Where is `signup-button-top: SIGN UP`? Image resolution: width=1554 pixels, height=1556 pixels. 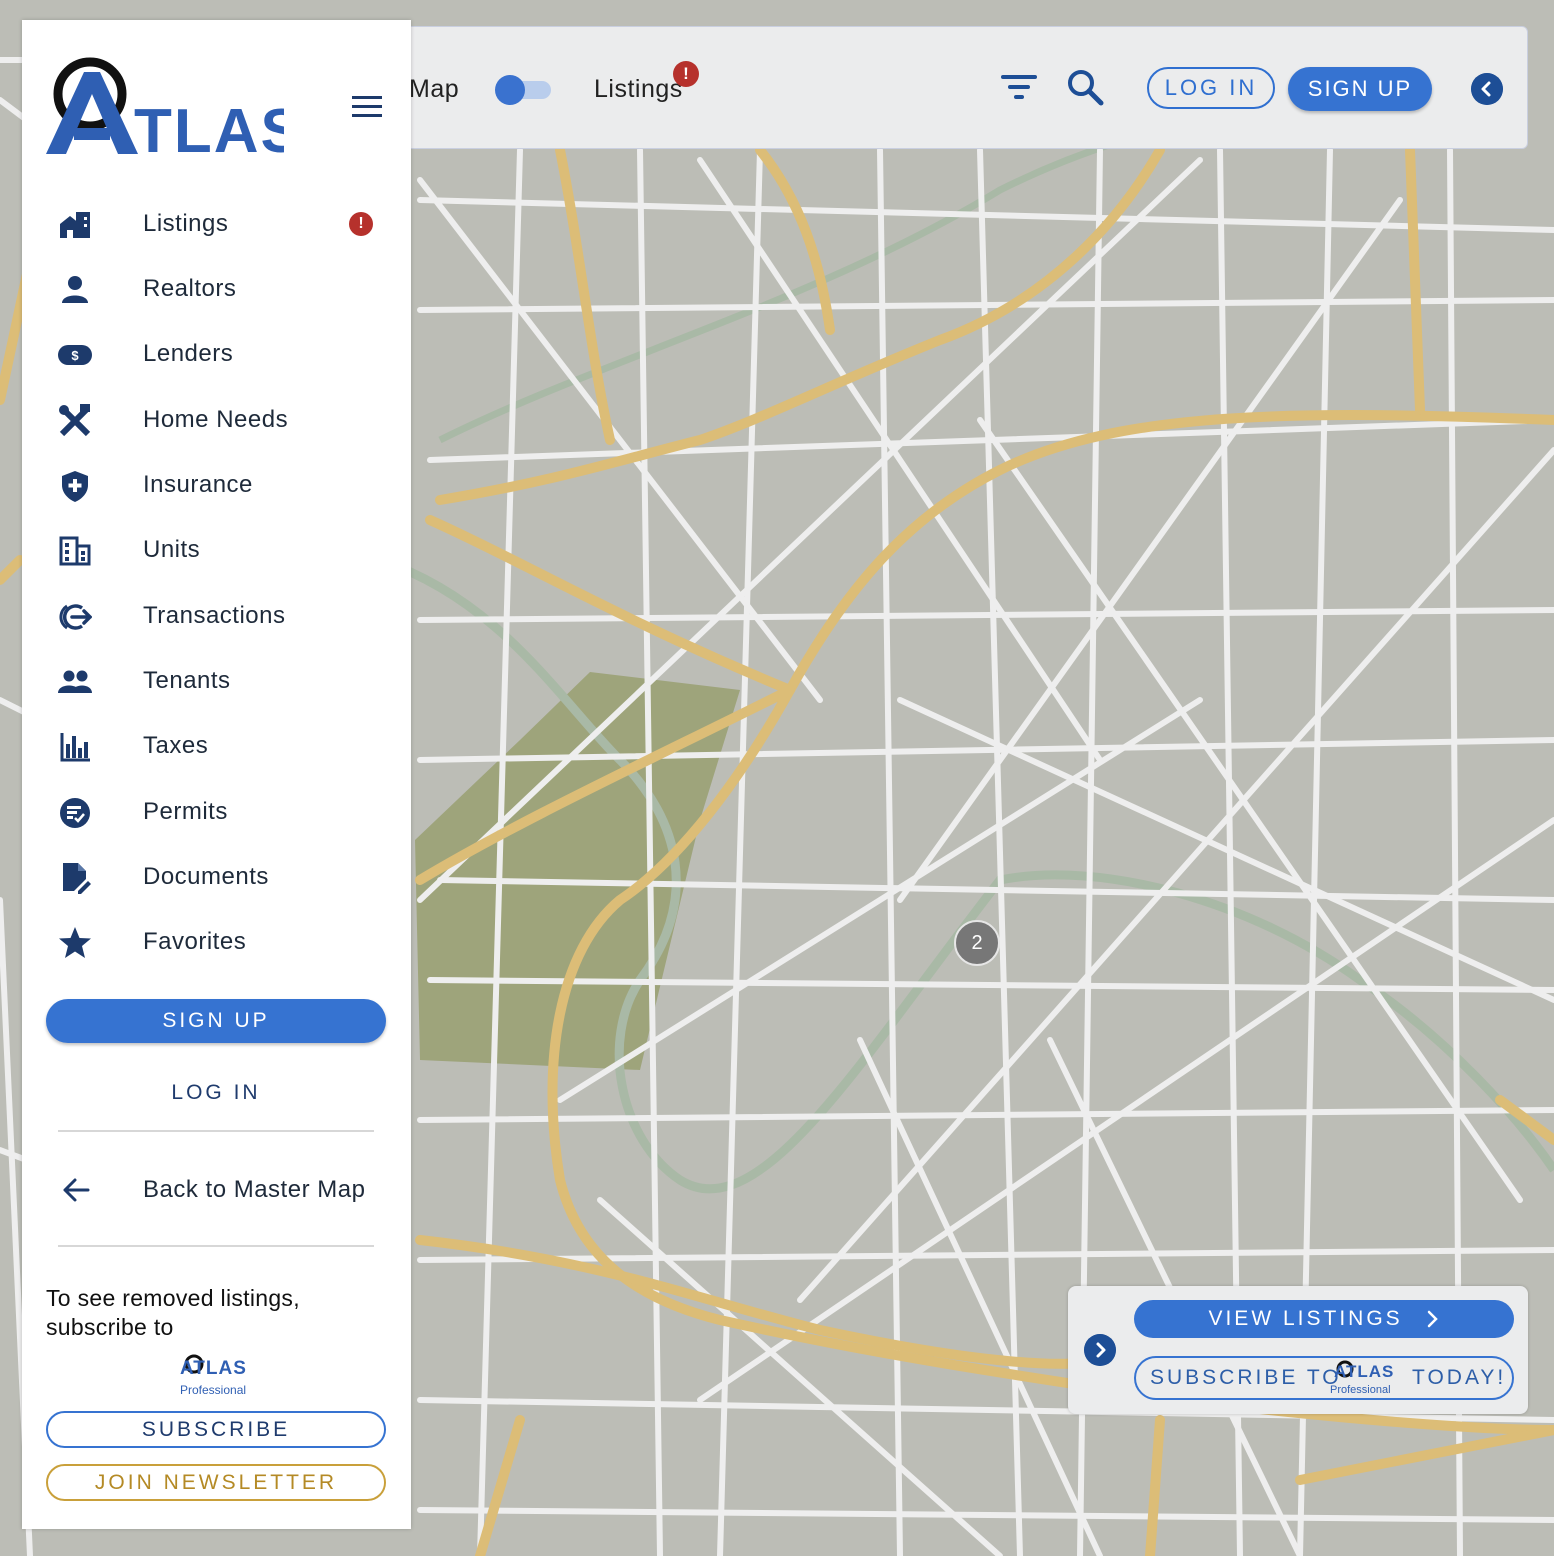 signup-button-top: SIGN UP is located at coordinates (1360, 89).